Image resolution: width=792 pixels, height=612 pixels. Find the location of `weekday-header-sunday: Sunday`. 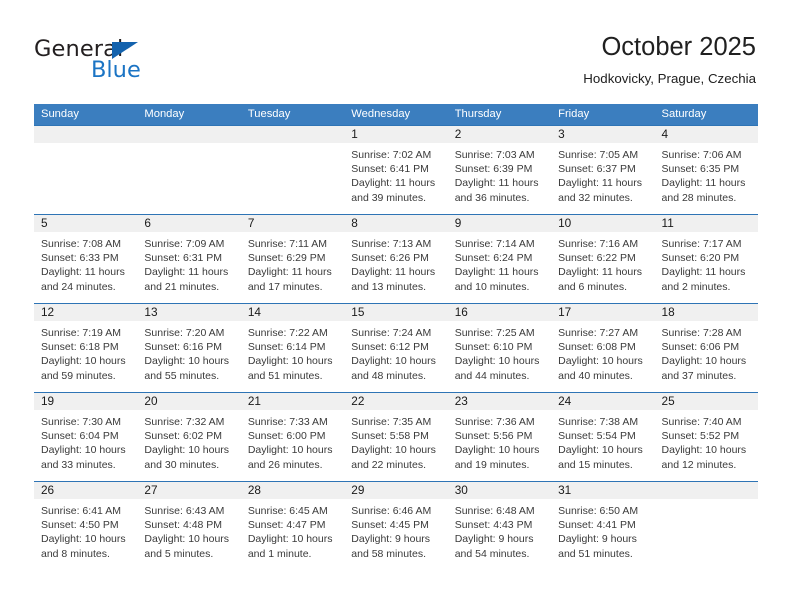

weekday-header-sunday: Sunday is located at coordinates (60, 114).